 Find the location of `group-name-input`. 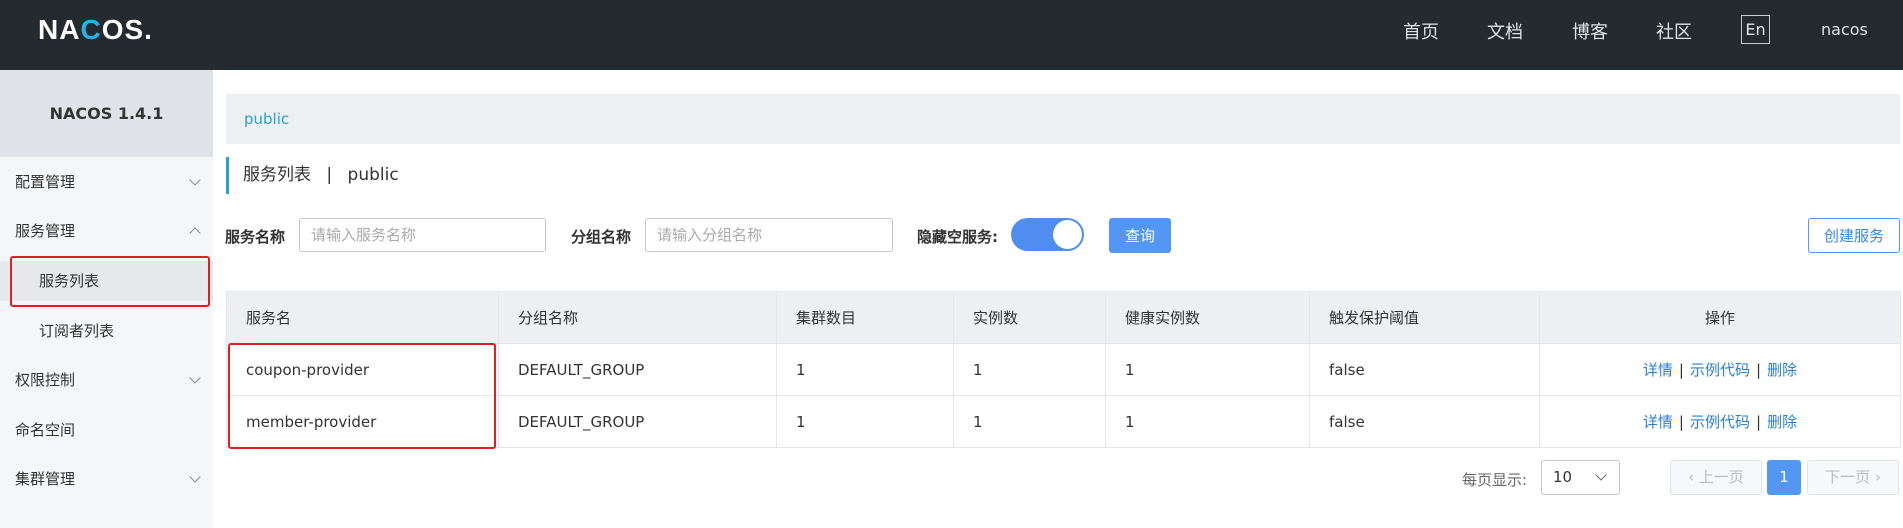

group-name-input is located at coordinates (769, 235).